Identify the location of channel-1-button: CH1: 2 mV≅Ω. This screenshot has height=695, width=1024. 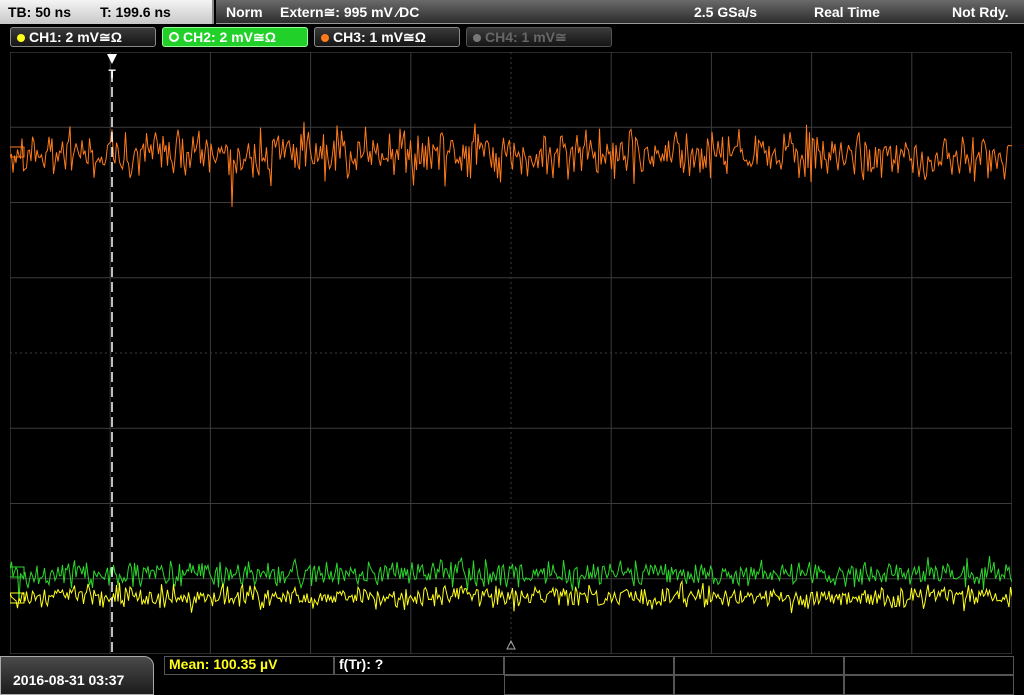
(83, 37).